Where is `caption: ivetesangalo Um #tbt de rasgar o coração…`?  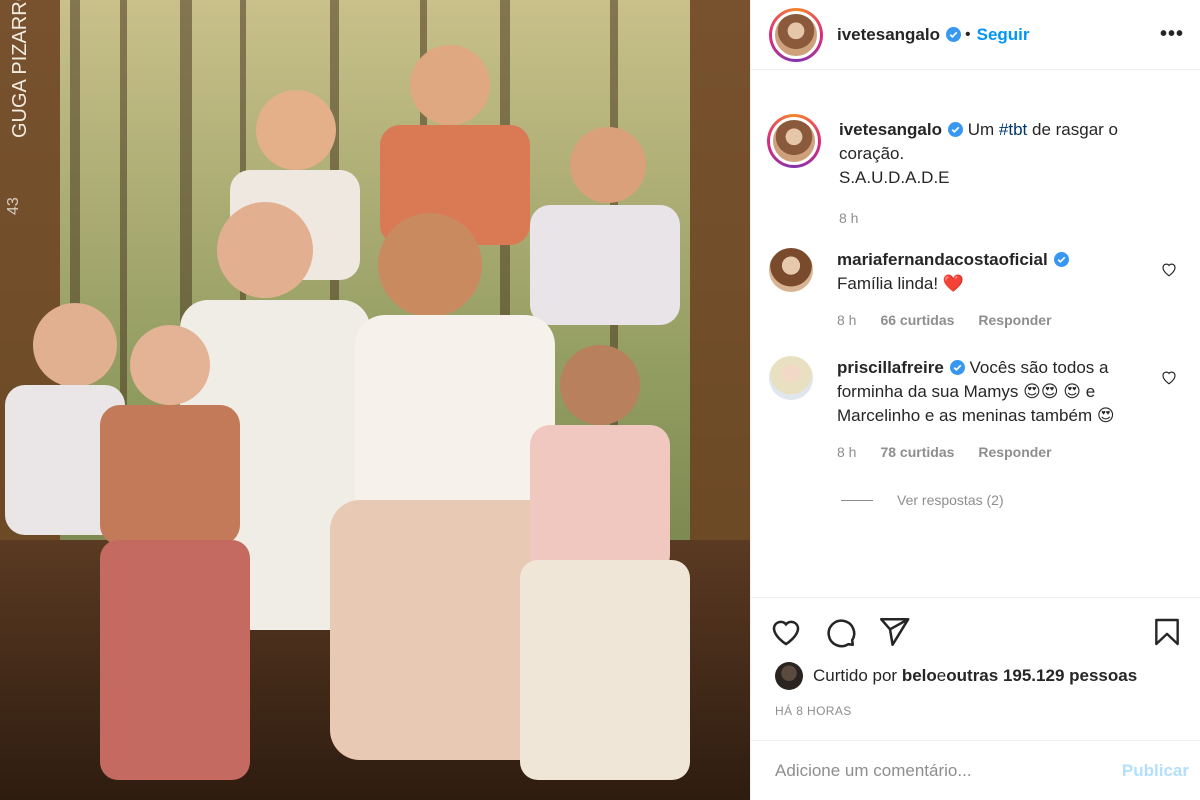
caption: ivetesangalo Um #tbt de rasgar o coração… is located at coordinates (974, 172).